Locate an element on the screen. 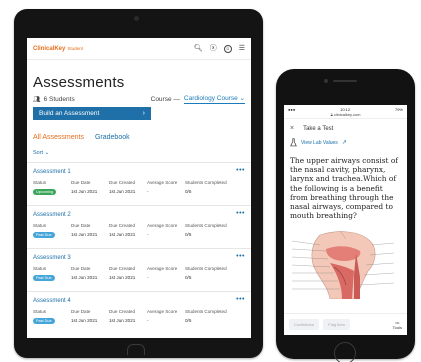 The height and width of the screenshot is (362, 421). signal-icon: ●●● is located at coordinates (292, 109).